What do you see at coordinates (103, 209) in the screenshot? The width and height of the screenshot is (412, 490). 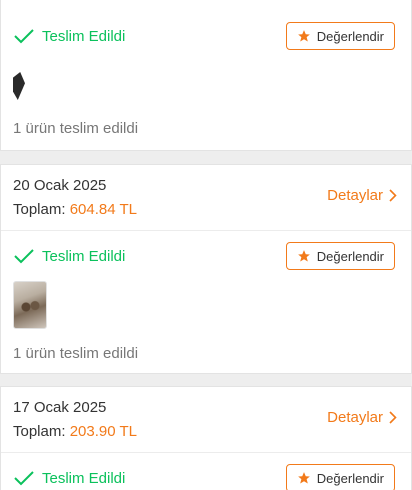 I see `total-amount: 604.84 TL` at bounding box center [103, 209].